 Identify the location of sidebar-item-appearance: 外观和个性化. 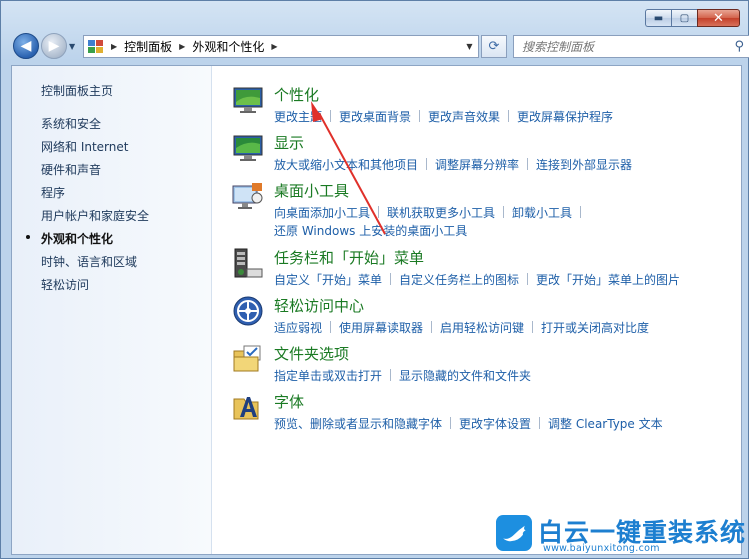
(77, 239).